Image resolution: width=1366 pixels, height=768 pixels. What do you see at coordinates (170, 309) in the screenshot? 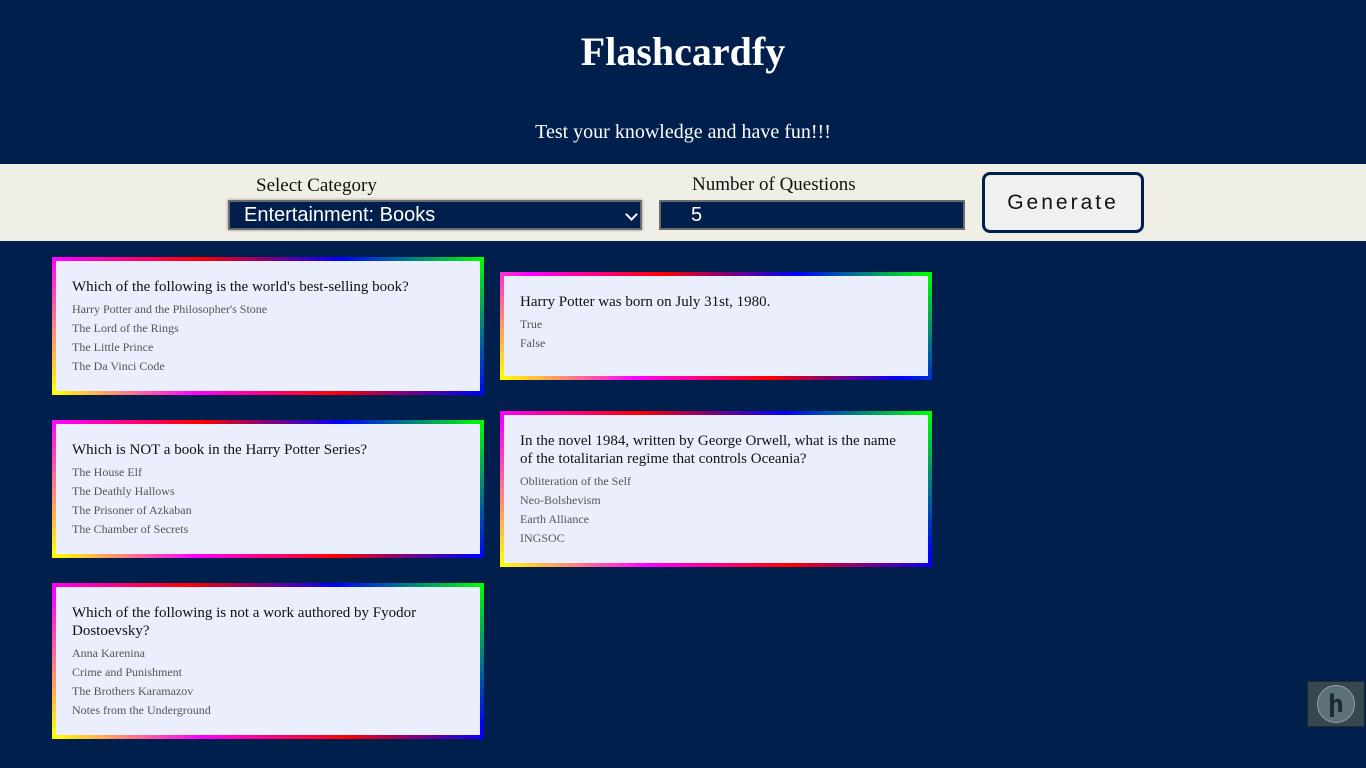
I see `flashcard-answer: Harry Potter and the Philosopher's Stone` at bounding box center [170, 309].